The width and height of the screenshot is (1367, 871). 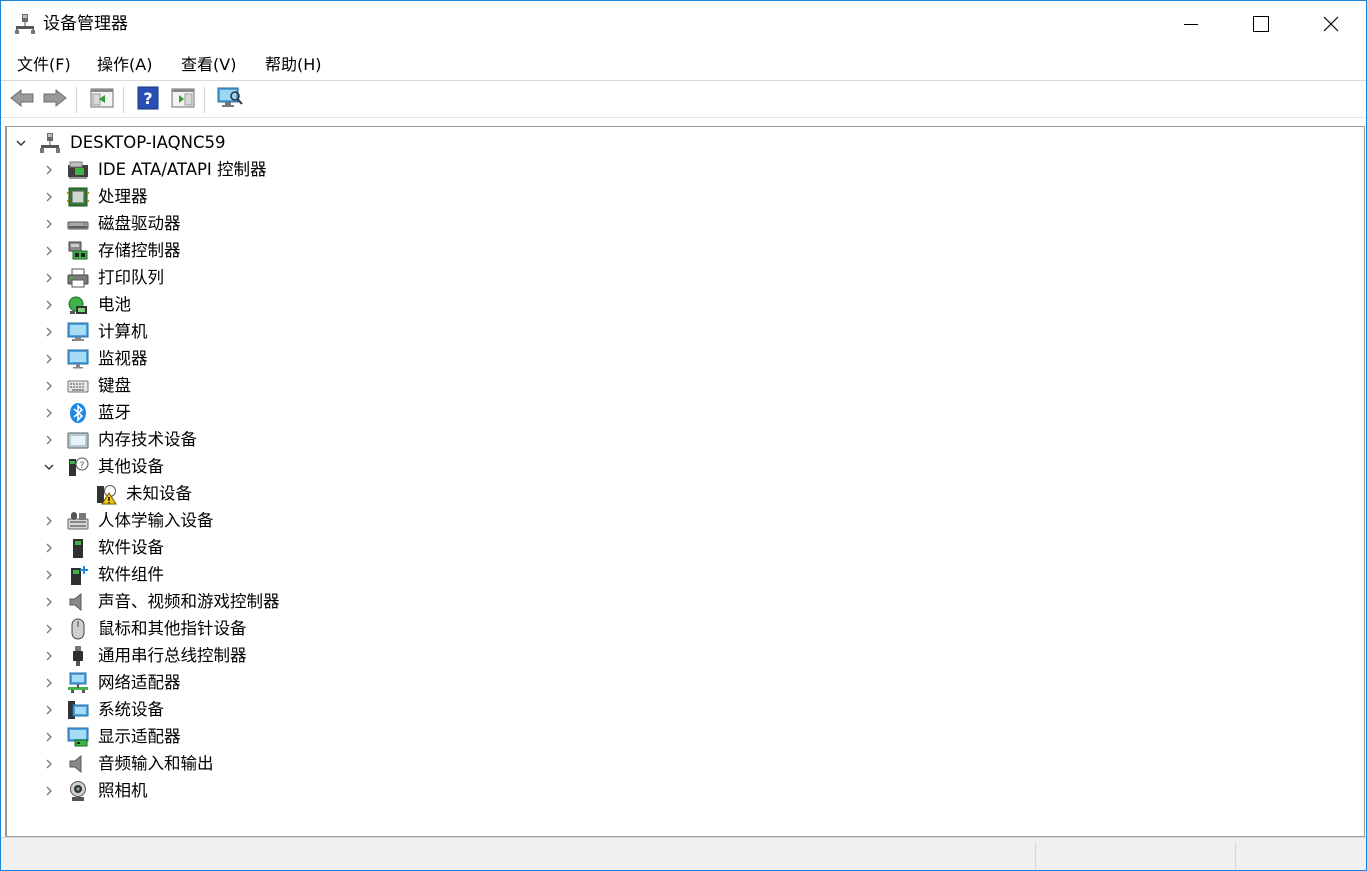 What do you see at coordinates (114, 304) in the screenshot?
I see `tree-item-label: 电池` at bounding box center [114, 304].